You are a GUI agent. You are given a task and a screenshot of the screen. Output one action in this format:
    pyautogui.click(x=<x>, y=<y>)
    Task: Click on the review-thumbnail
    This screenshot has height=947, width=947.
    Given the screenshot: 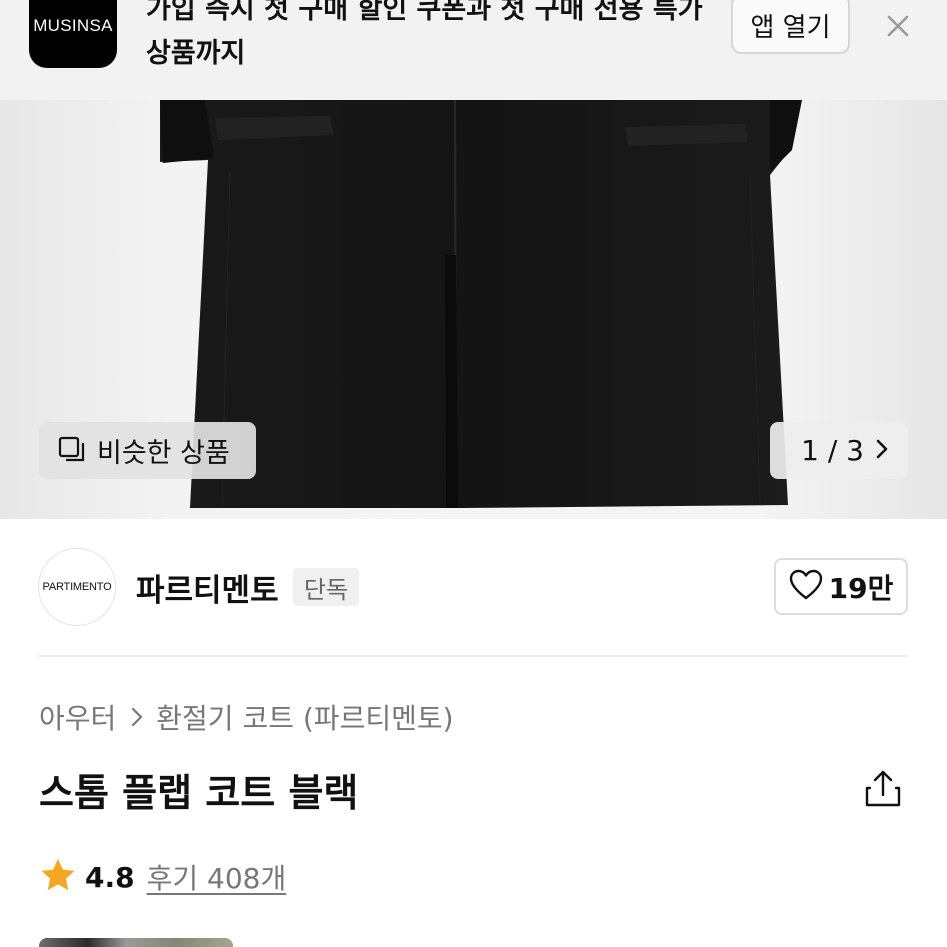 What is the action you would take?
    pyautogui.click(x=136, y=942)
    